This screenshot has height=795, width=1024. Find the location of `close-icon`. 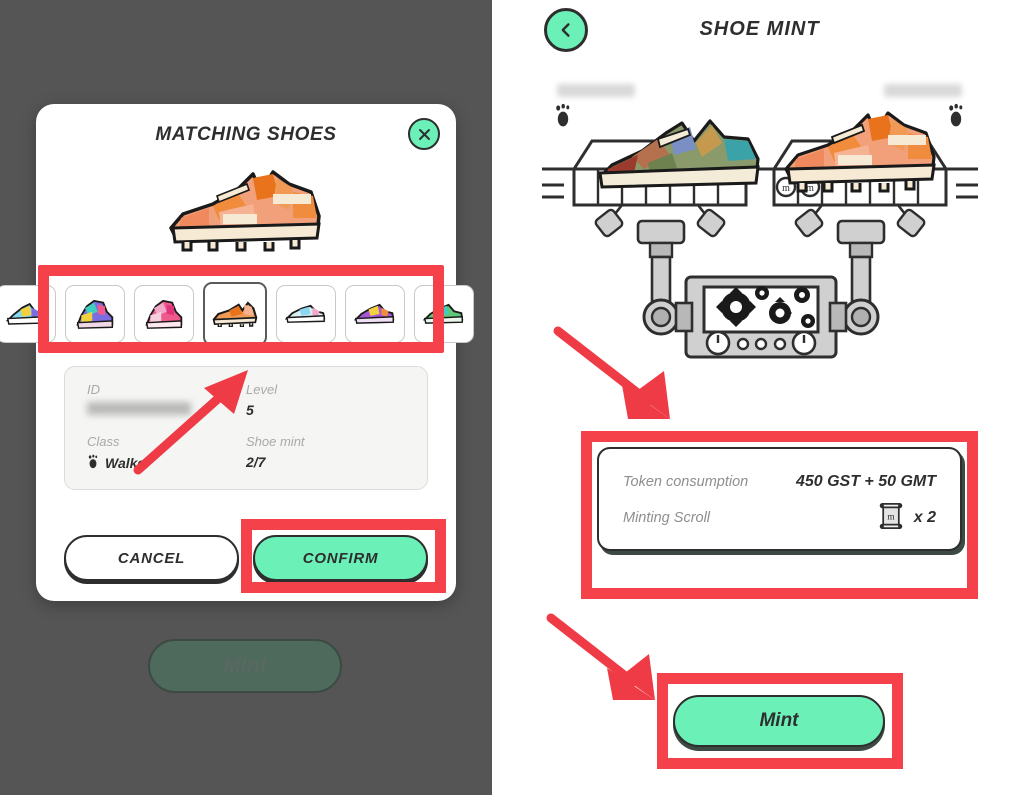

close-icon is located at coordinates (424, 134).